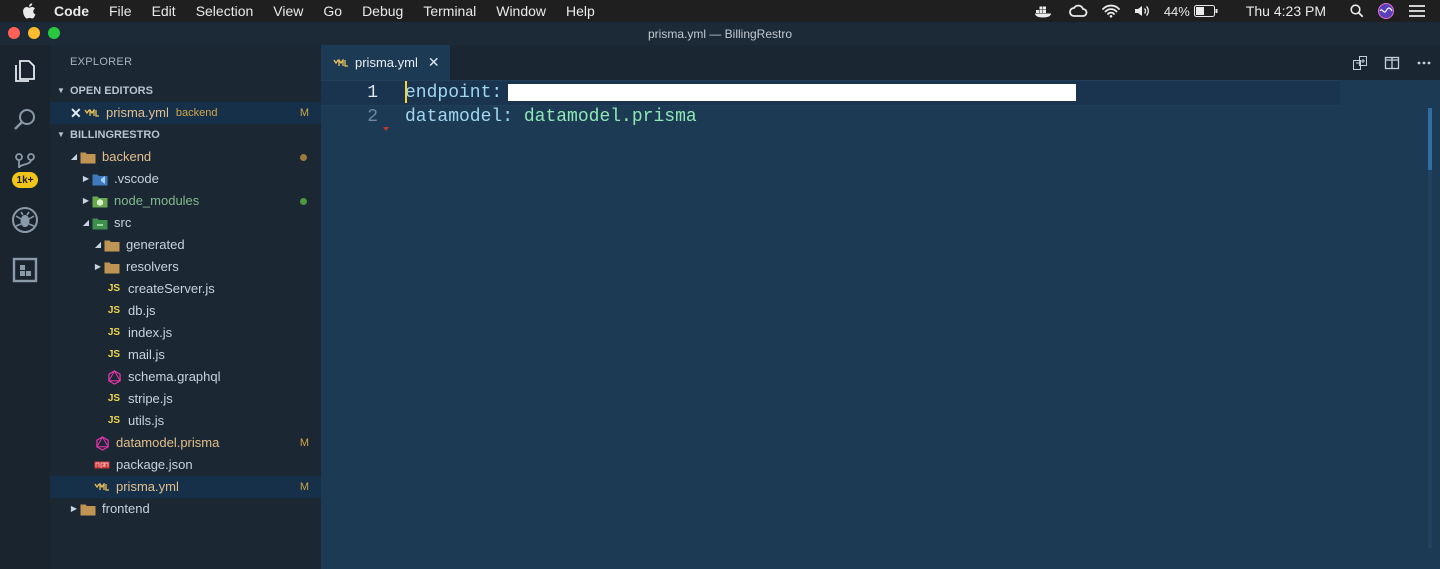 The width and height of the screenshot is (1440, 569). I want to click on menu-edit: Edit, so click(164, 11).